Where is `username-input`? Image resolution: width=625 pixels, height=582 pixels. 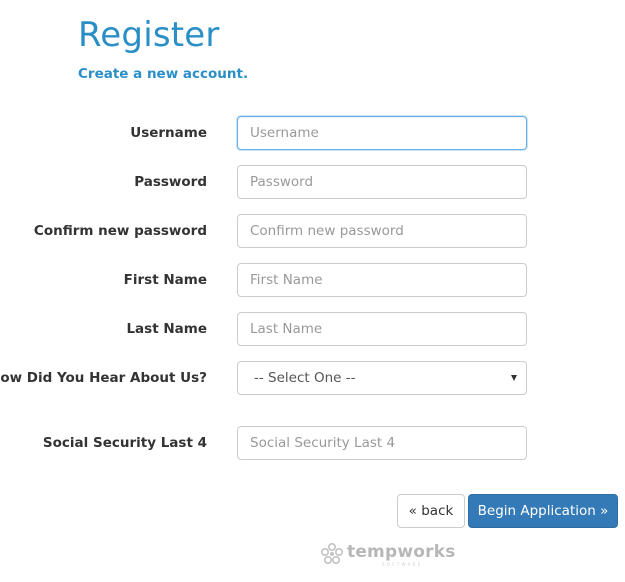 username-input is located at coordinates (382, 133).